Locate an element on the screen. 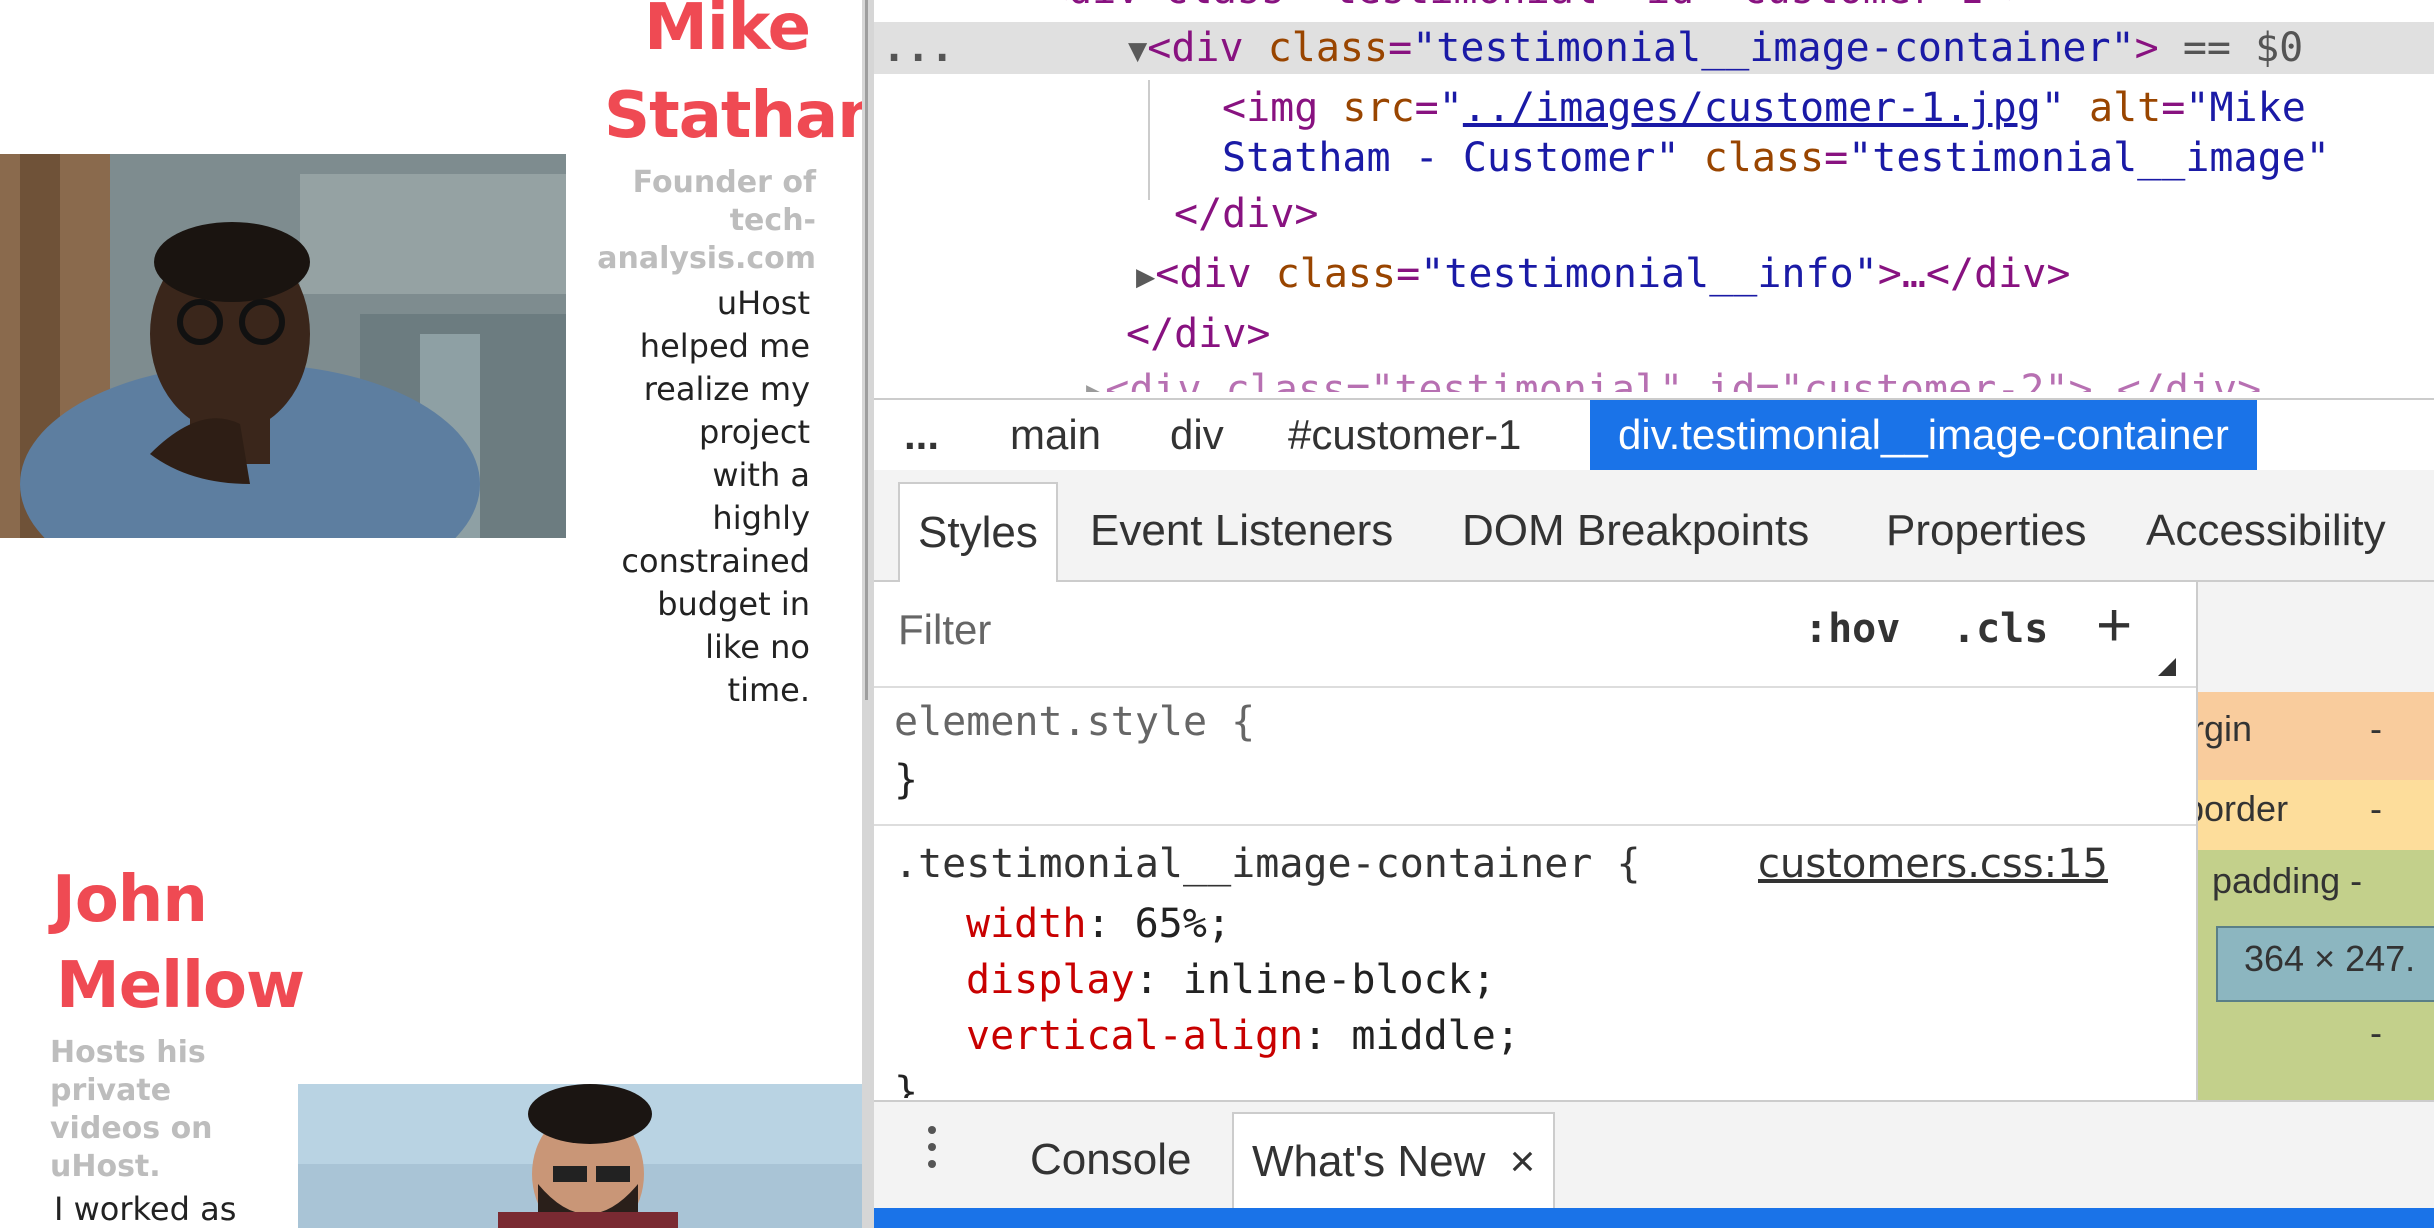 This screenshot has height=1228, width=2434. styles-filter-bar: Filter :hov .cls + is located at coordinates (1535, 635).